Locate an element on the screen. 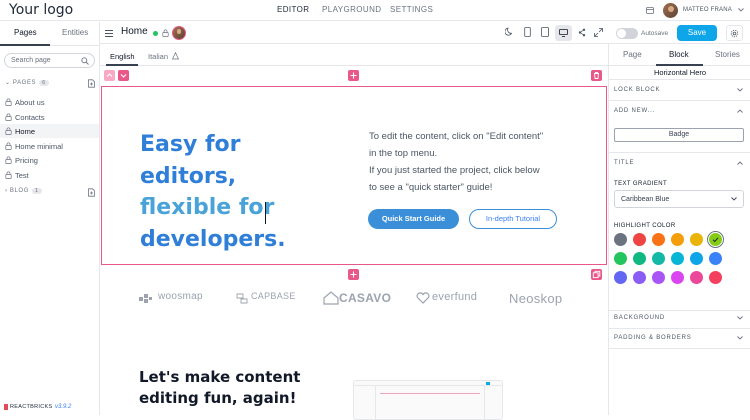 The width and height of the screenshot is (750, 420). page-item: About us is located at coordinates (49, 102).